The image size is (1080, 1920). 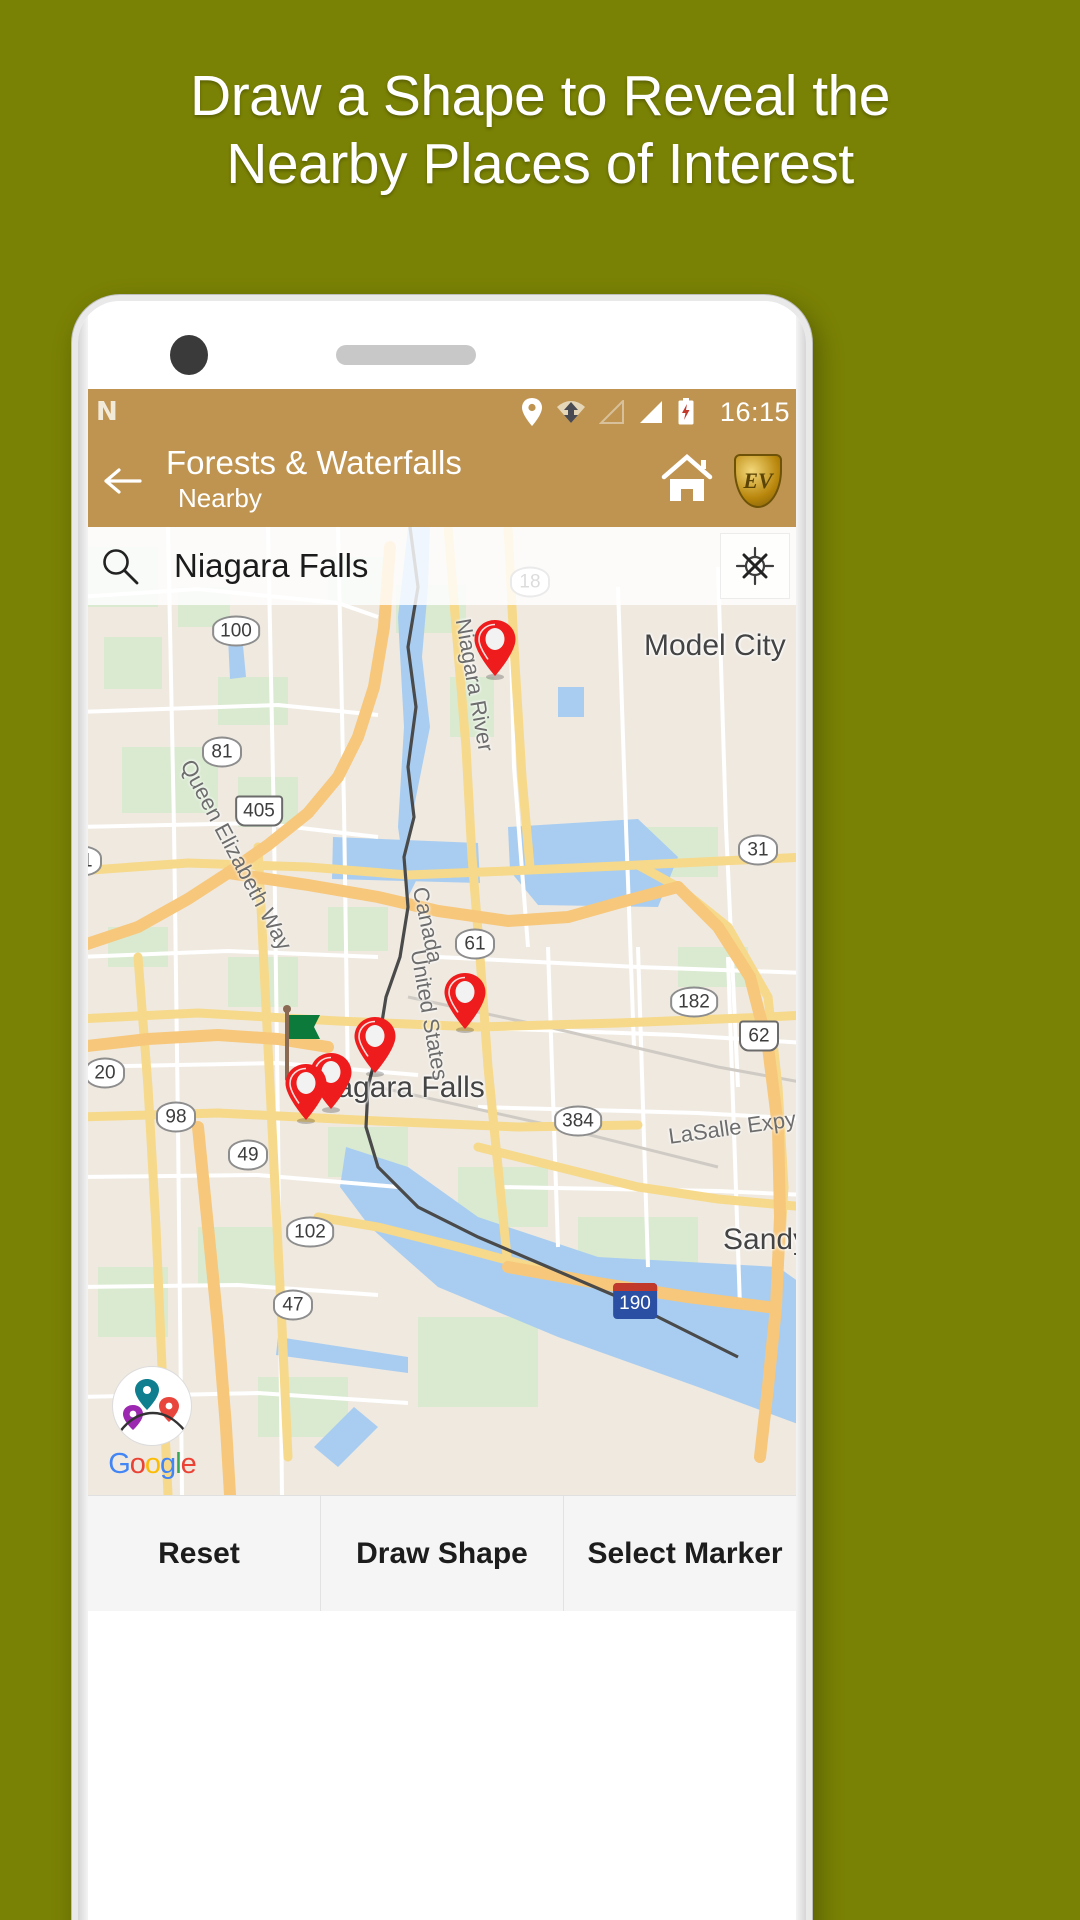 What do you see at coordinates (248, 1155) in the screenshot?
I see `route-shield: 49` at bounding box center [248, 1155].